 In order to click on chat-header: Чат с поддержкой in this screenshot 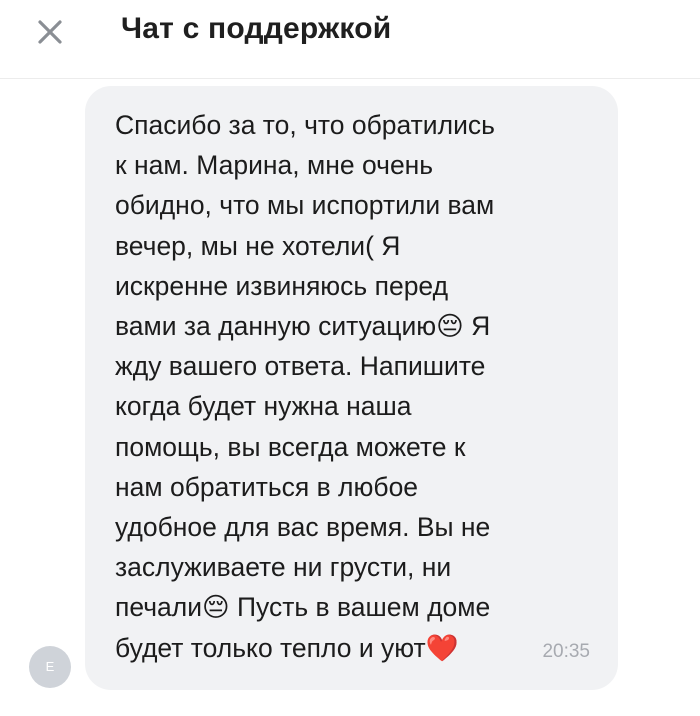, I will do `click(350, 39)`.